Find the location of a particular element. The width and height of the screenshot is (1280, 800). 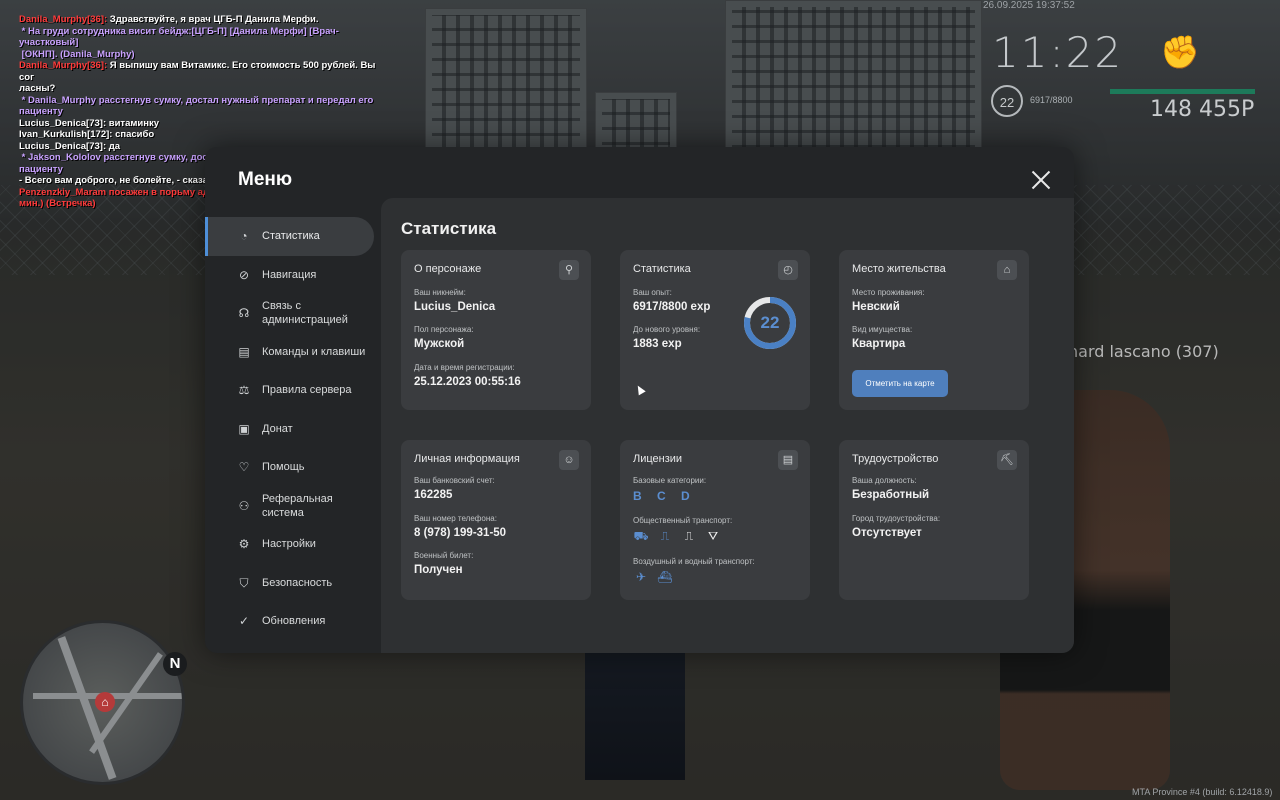

public-transport-label: Общественный транспорт: is located at coordinates (683, 520).